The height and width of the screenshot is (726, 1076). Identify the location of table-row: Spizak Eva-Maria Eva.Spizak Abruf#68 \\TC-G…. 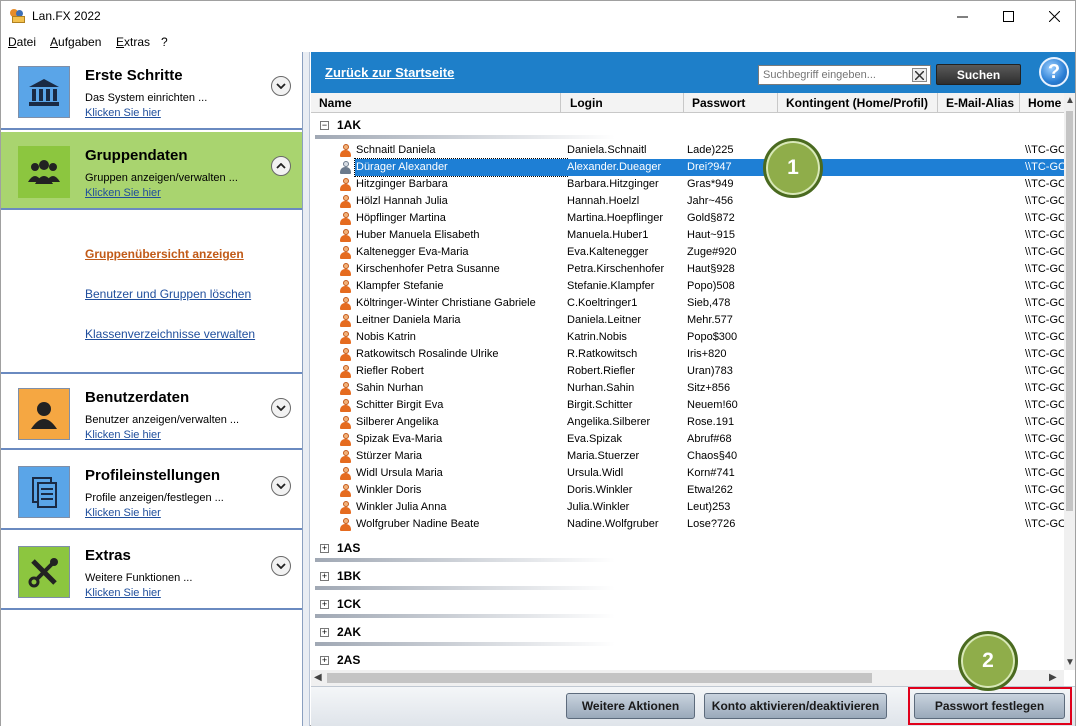
(687, 439).